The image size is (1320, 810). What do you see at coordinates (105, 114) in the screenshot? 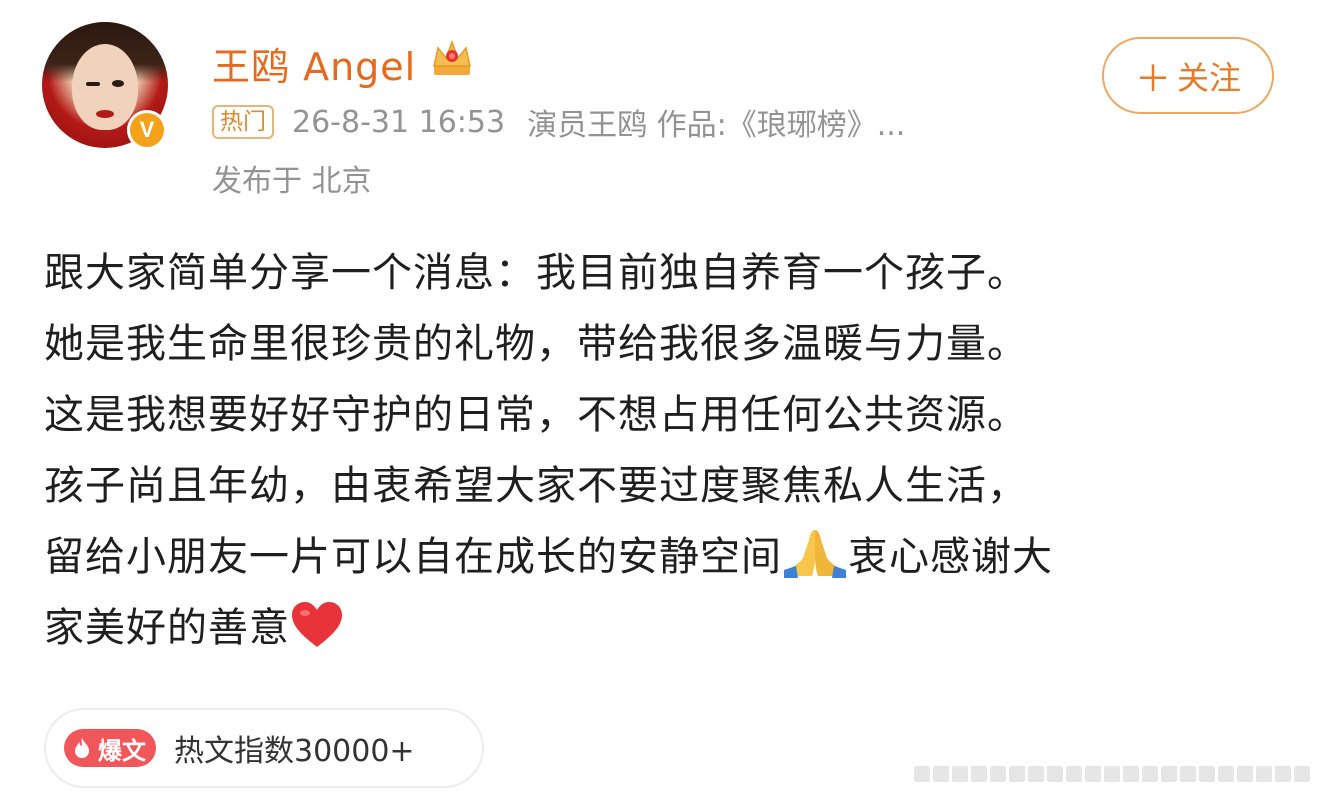
I see `avatar-lips` at bounding box center [105, 114].